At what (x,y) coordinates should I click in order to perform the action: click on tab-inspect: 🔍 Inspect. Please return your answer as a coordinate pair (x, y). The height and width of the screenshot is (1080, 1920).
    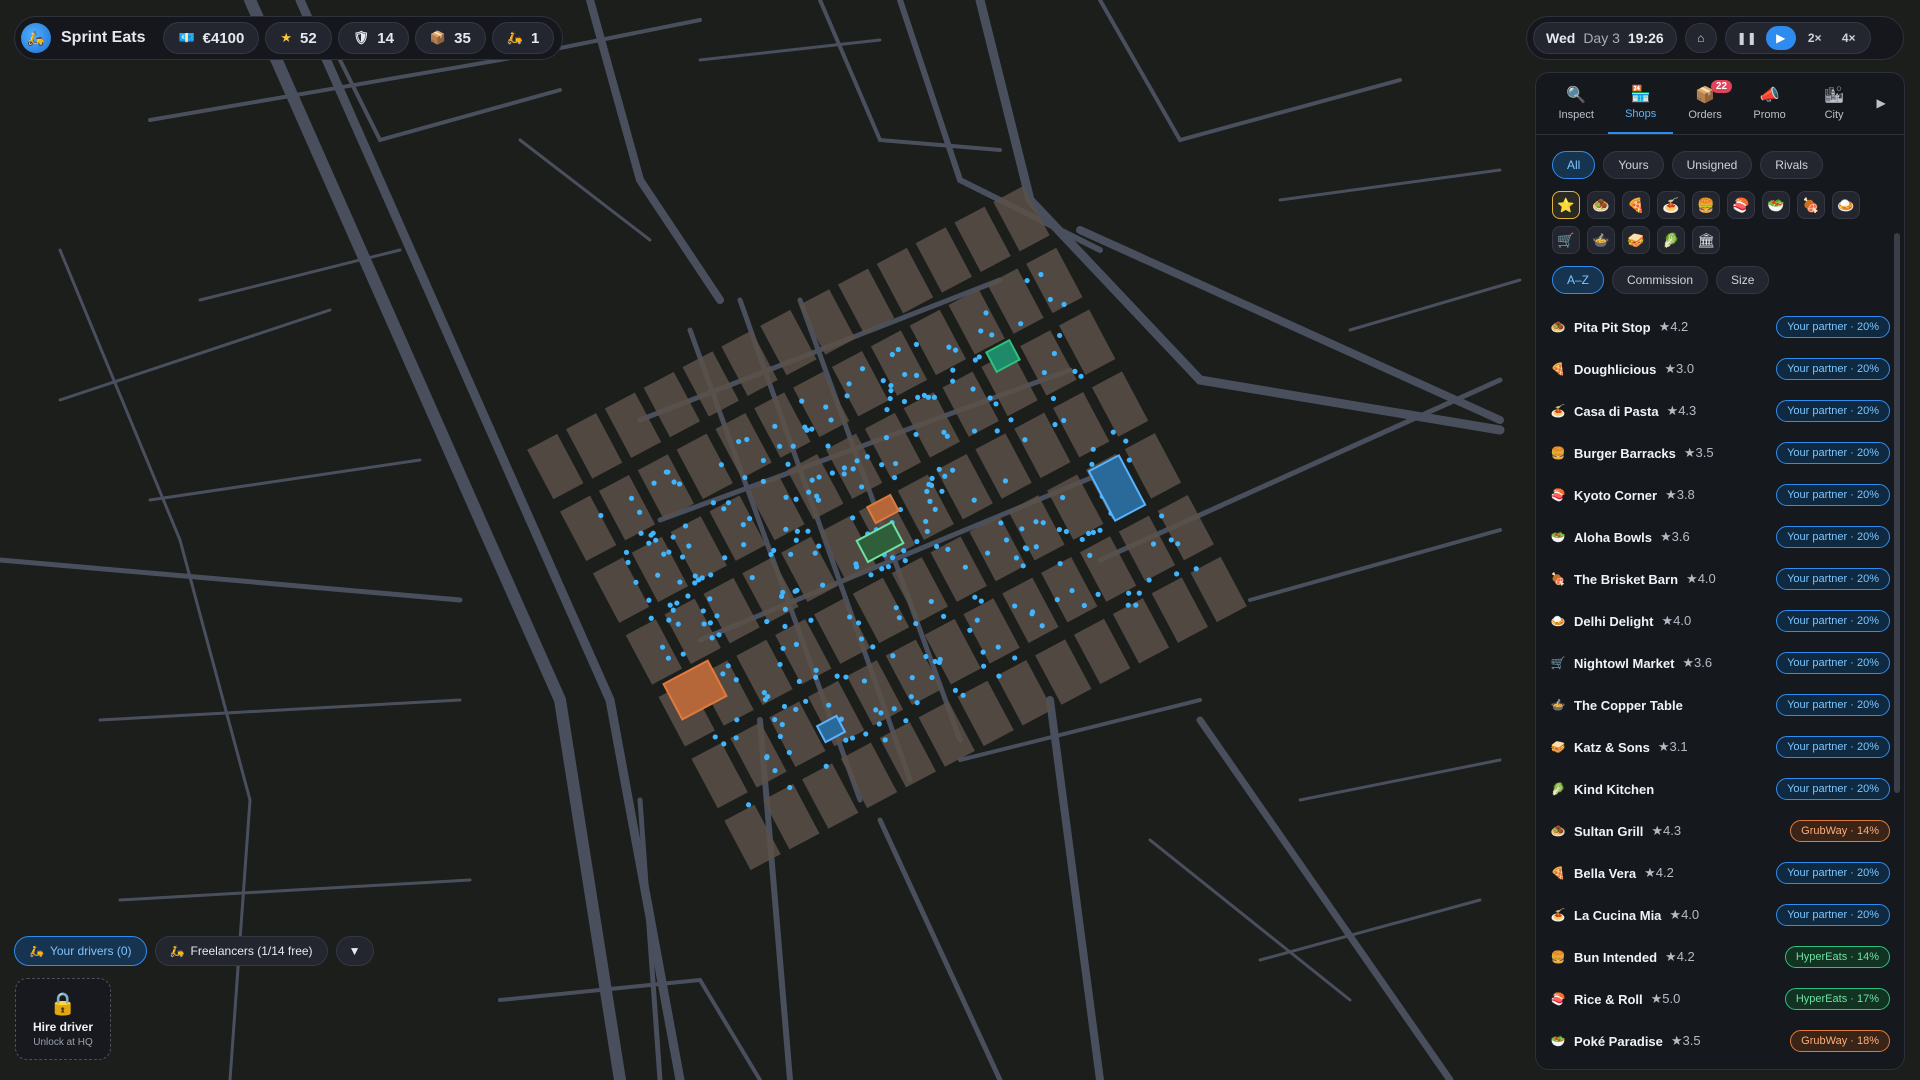
    Looking at the image, I should click on (1576, 103).